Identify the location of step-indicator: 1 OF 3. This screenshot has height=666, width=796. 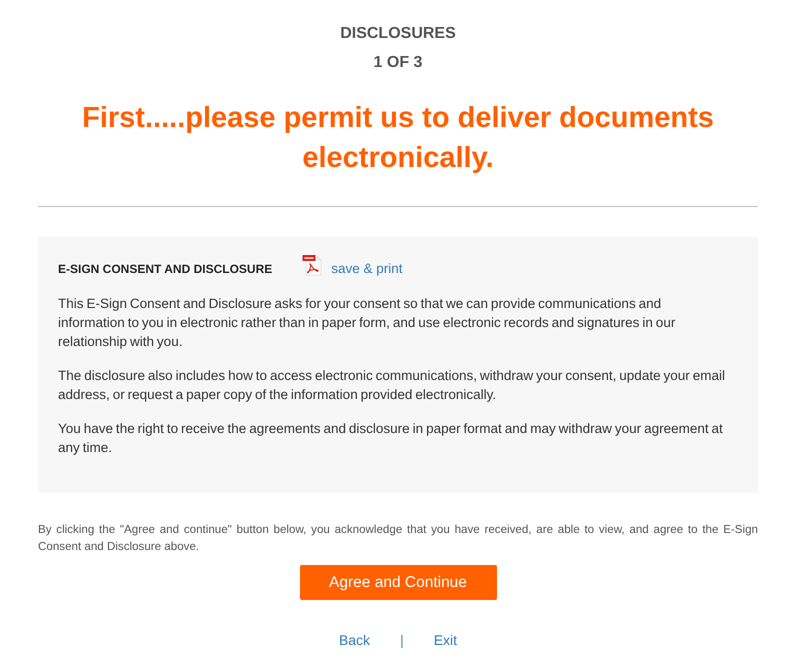
(398, 63).